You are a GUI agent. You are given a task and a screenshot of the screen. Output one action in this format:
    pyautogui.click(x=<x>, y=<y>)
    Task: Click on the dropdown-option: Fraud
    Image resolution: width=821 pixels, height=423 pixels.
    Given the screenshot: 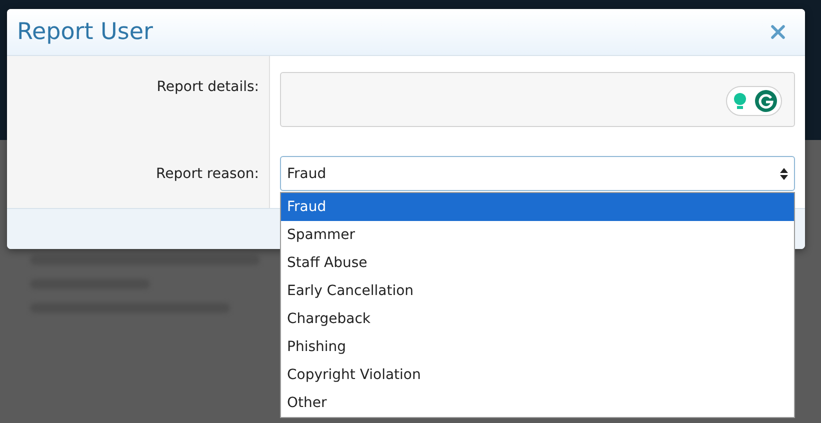 What is the action you would take?
    pyautogui.click(x=537, y=207)
    